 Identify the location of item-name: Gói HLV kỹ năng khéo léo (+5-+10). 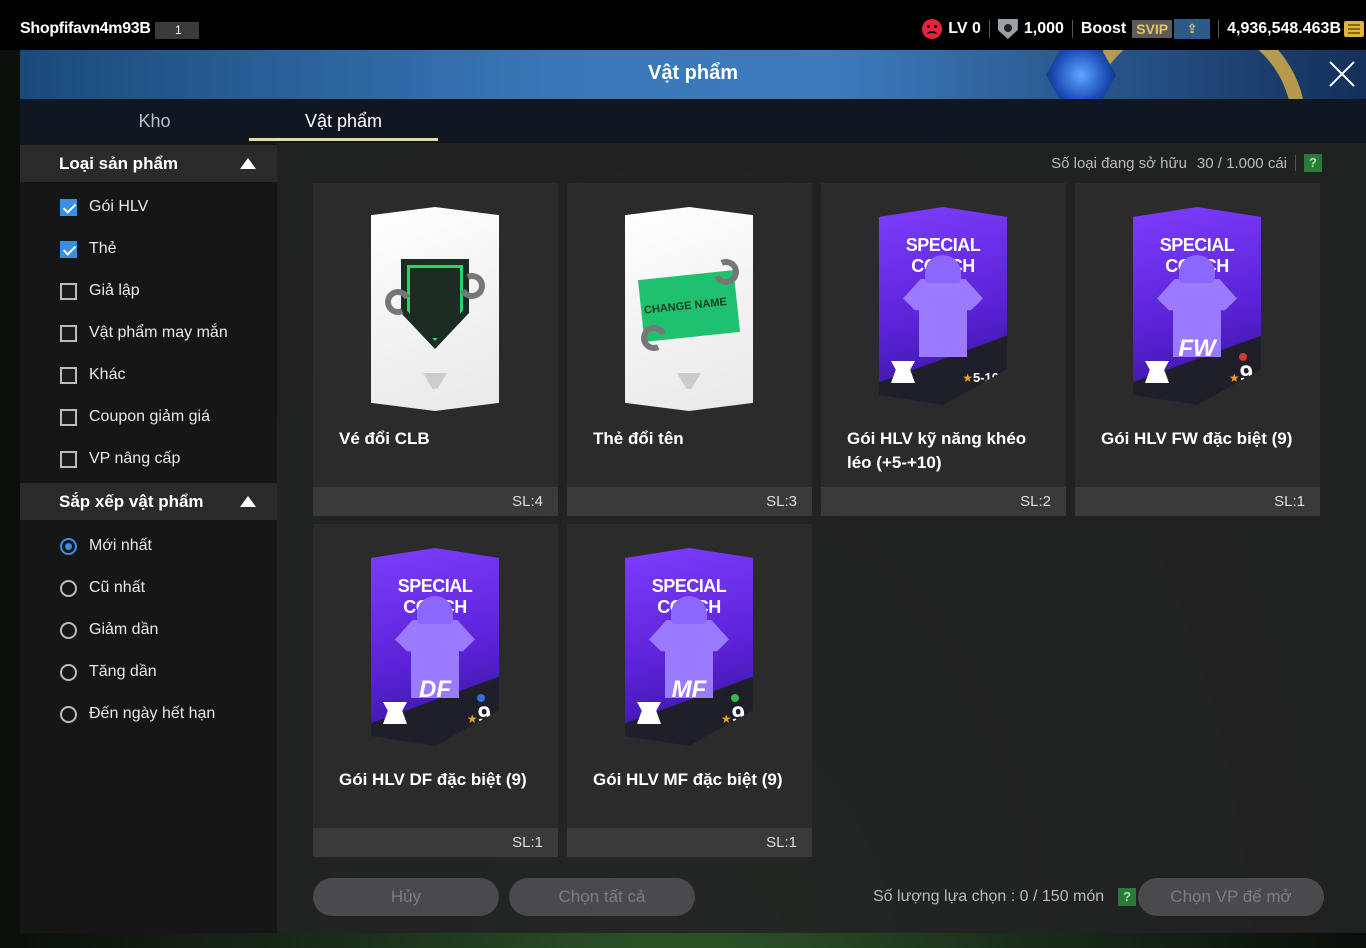
(937, 450).